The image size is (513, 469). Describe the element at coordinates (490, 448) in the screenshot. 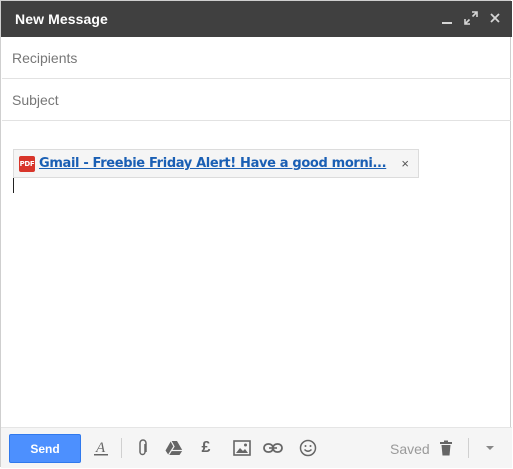

I see `more-options-icon` at that location.